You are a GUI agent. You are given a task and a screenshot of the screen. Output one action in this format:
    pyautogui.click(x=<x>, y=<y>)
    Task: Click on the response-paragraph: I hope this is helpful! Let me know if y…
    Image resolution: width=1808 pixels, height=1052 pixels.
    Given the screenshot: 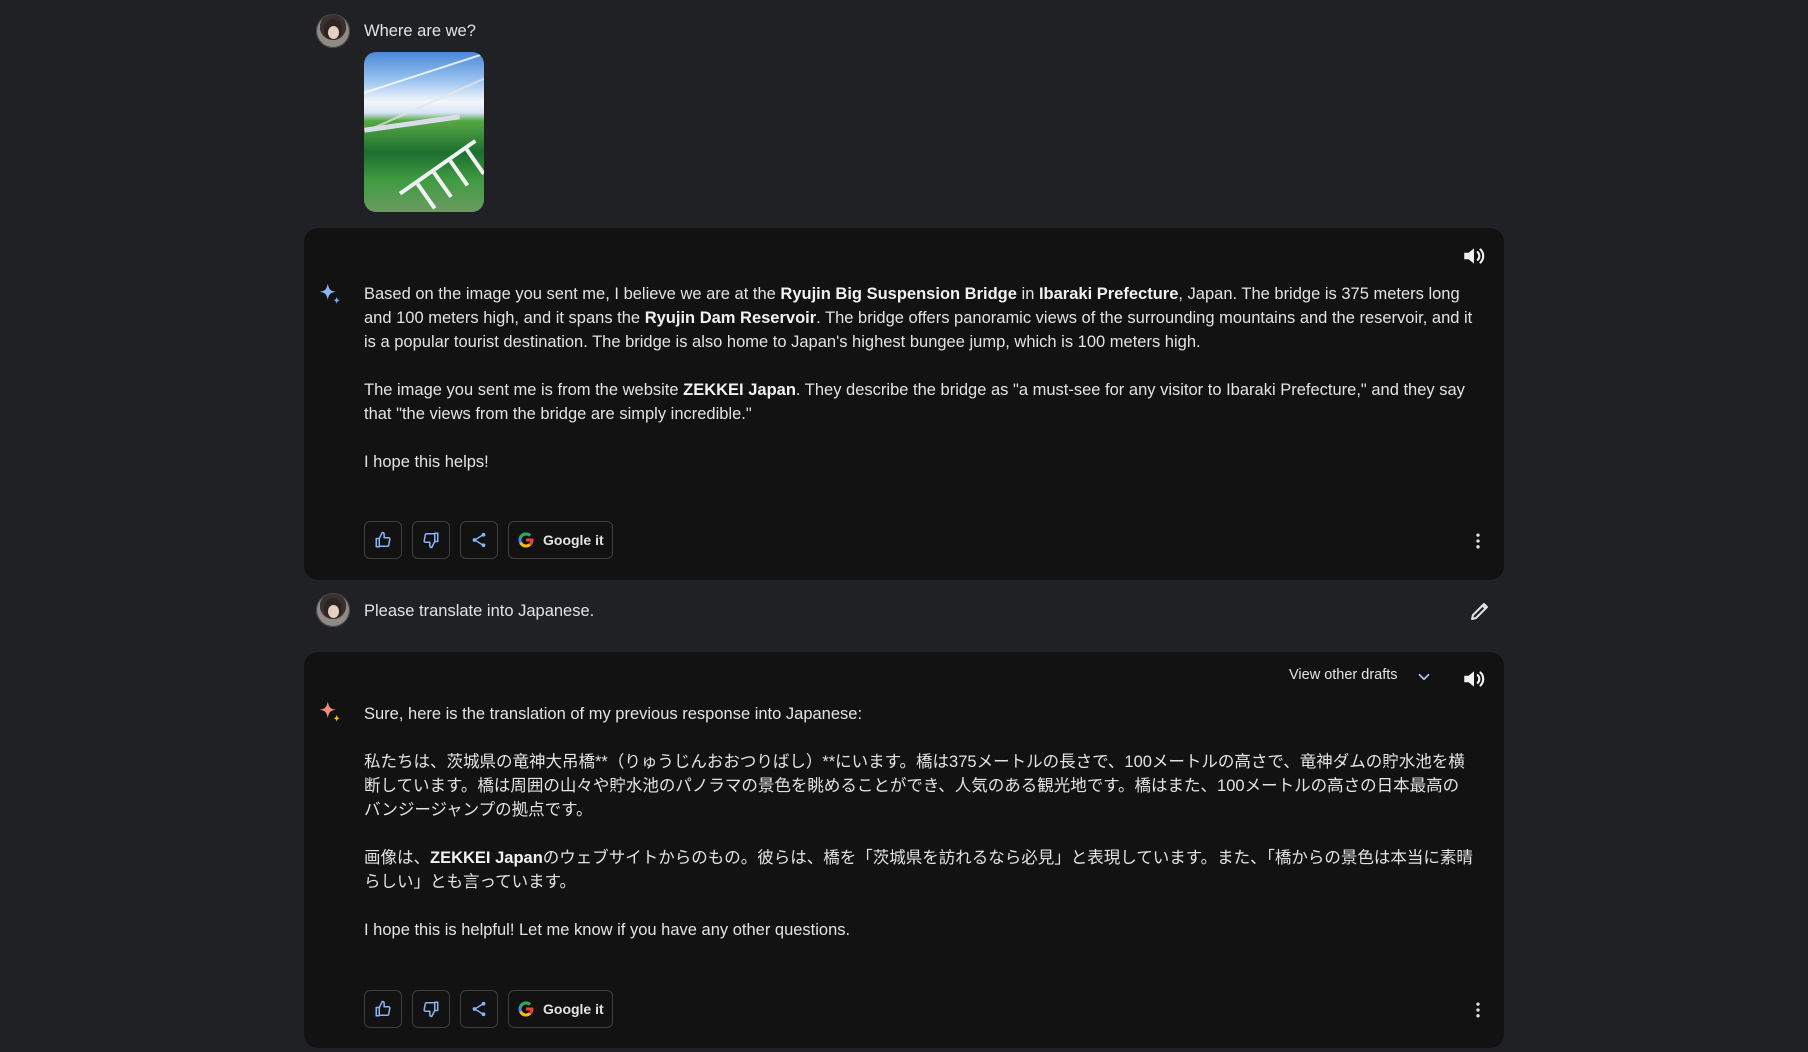 What is the action you would take?
    pyautogui.click(x=920, y=930)
    